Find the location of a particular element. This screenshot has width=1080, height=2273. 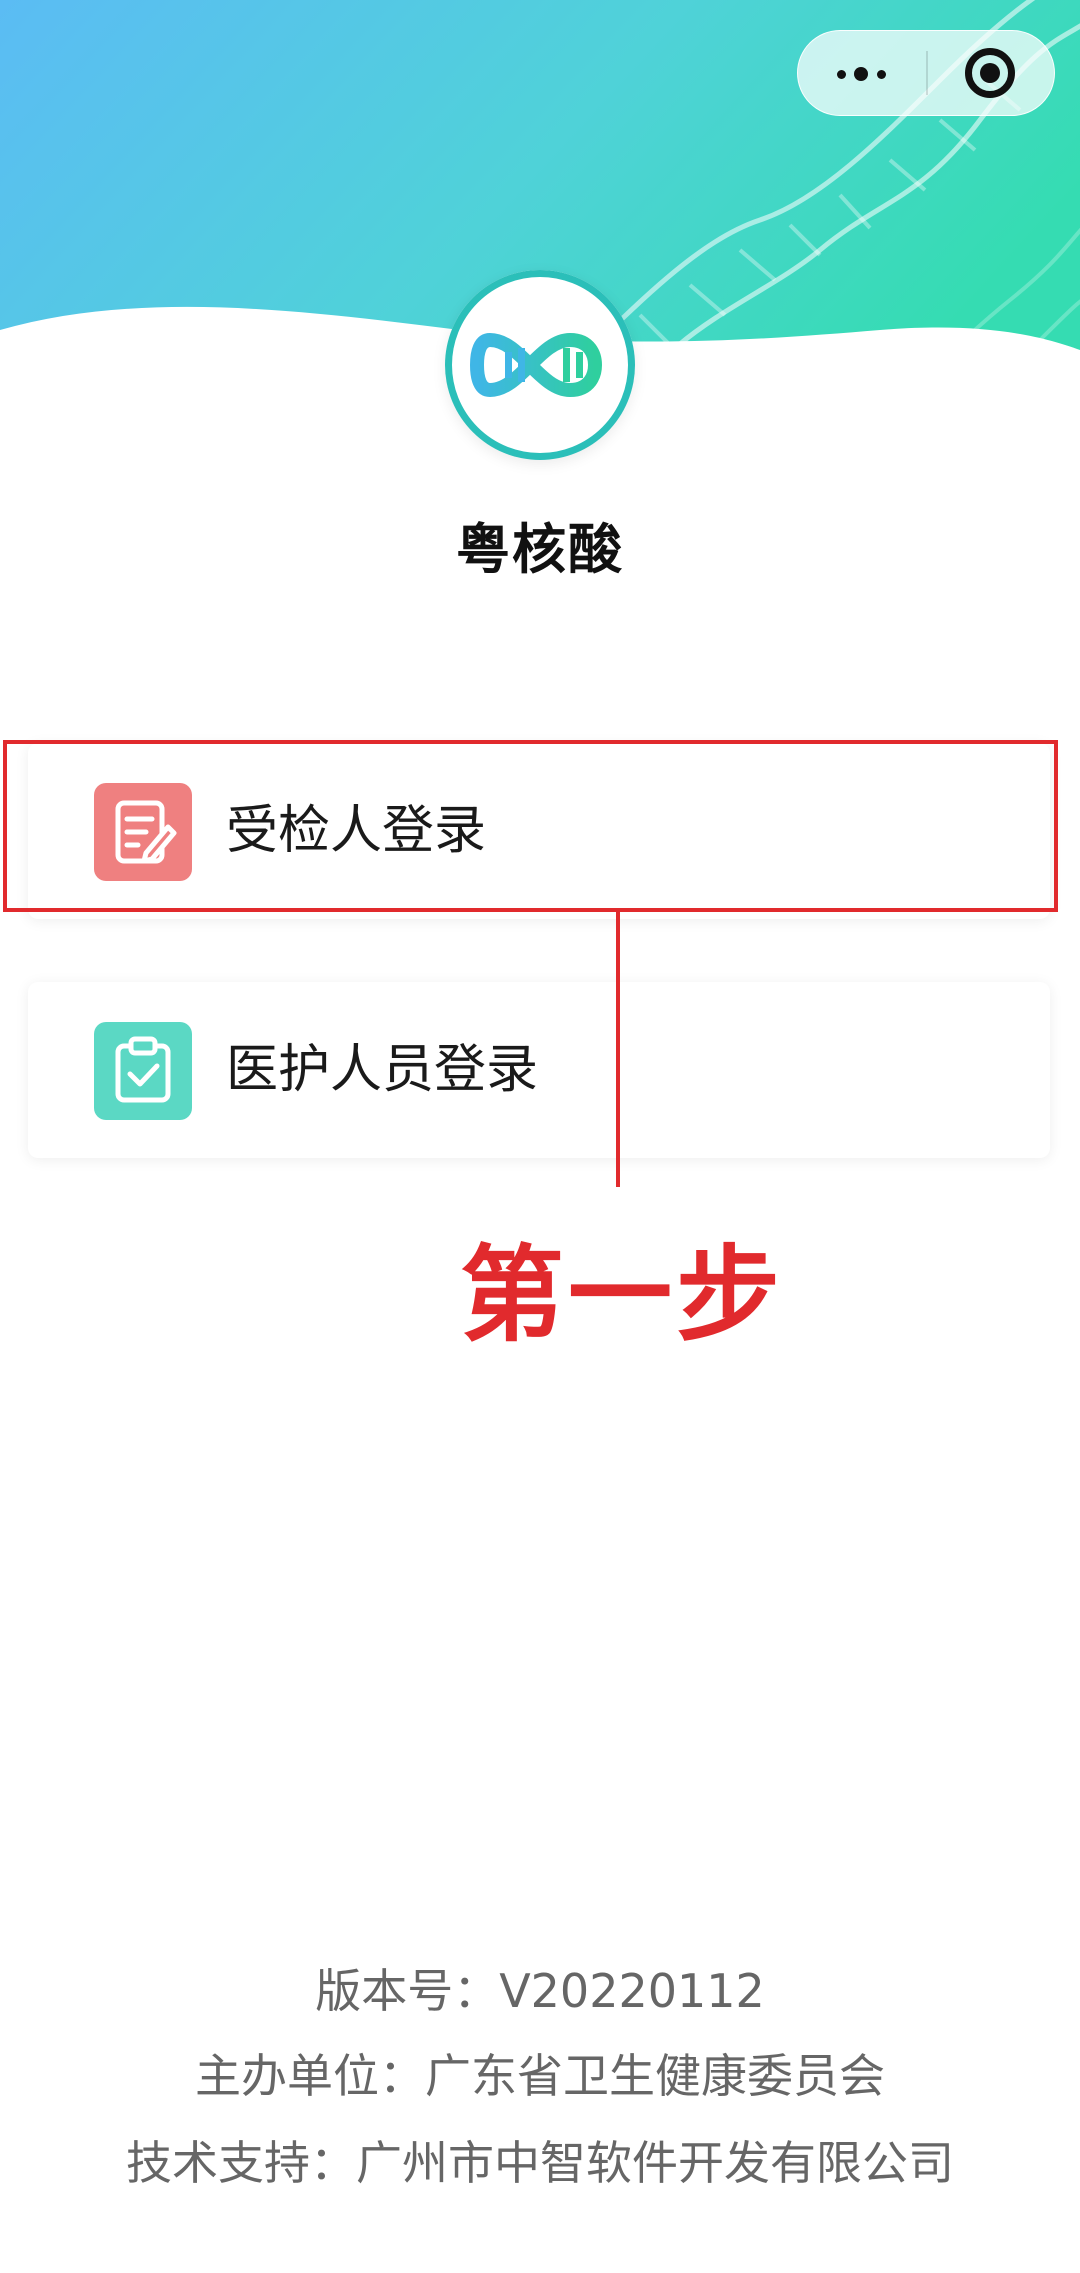

footer-support: 技术支持：广州市中智软件开发有限公司 is located at coordinates (540, 2163).